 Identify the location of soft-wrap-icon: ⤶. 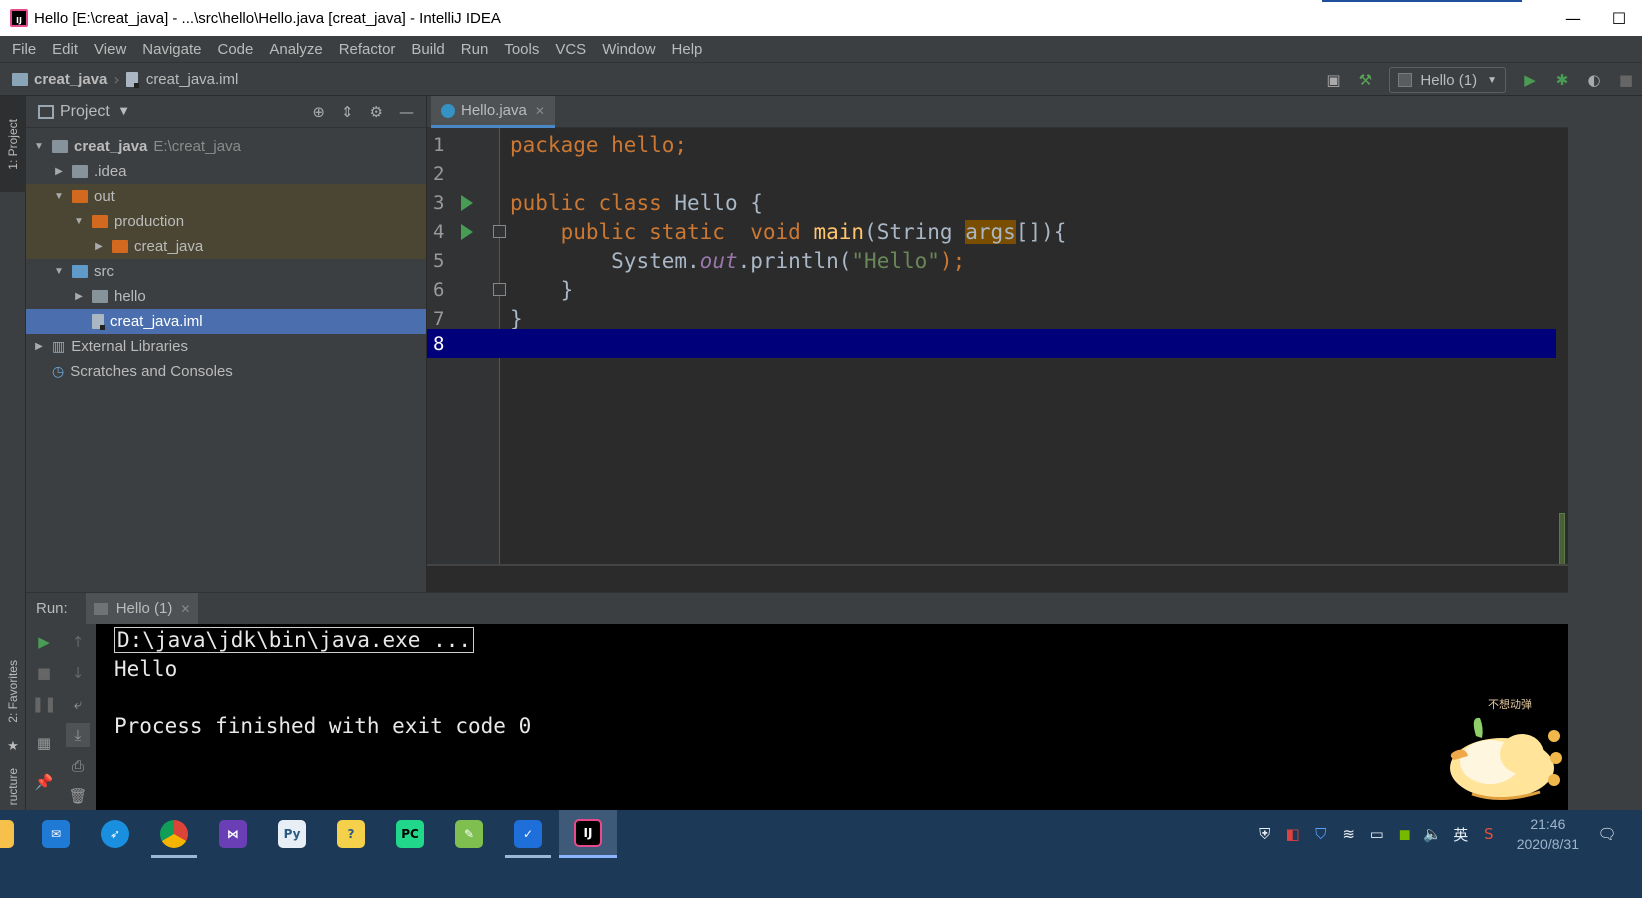
(78, 704).